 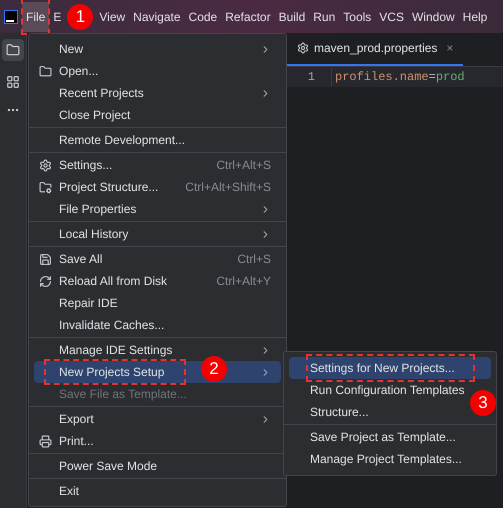 What do you see at coordinates (157, 259) in the screenshot?
I see `menu-item: Save All Ctrl+S` at bounding box center [157, 259].